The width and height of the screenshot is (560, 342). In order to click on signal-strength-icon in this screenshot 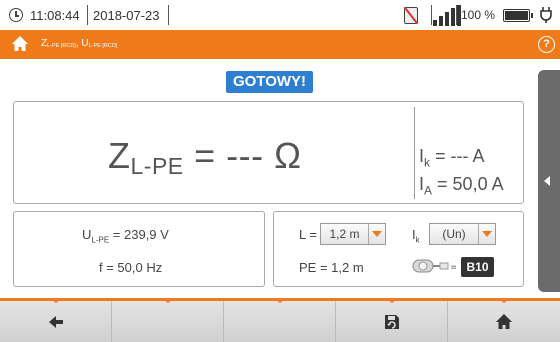, I will do `click(448, 15)`.